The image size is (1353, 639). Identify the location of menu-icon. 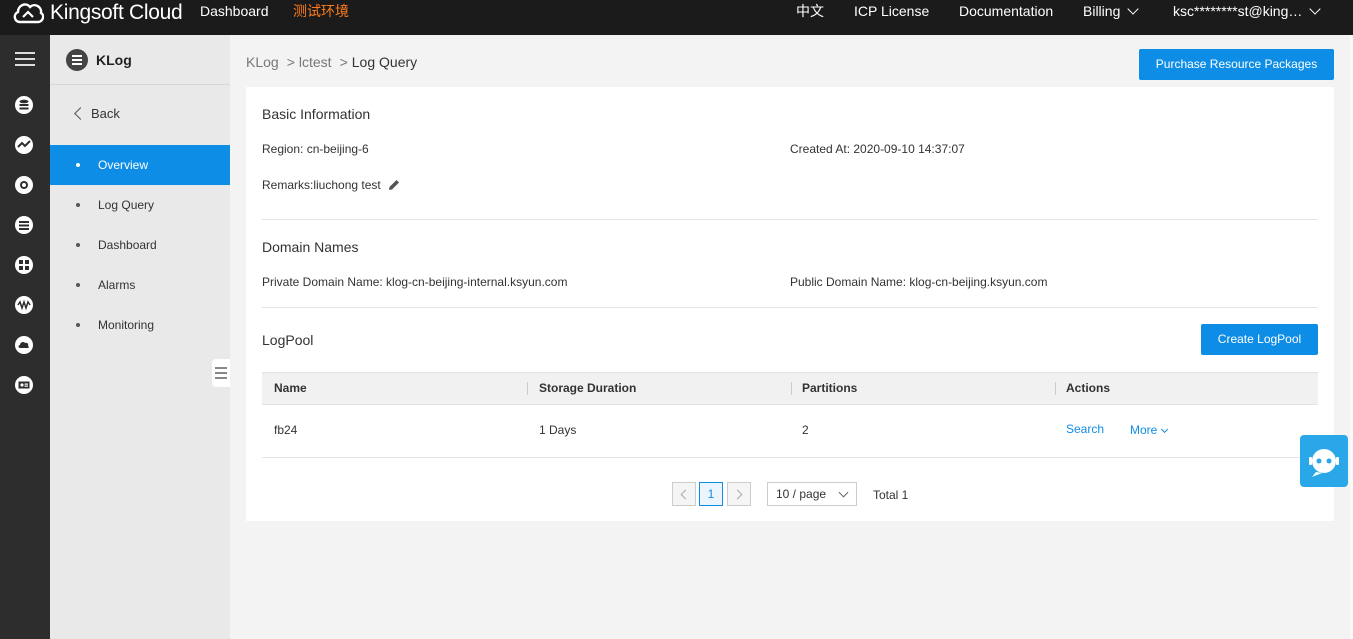
(25, 60).